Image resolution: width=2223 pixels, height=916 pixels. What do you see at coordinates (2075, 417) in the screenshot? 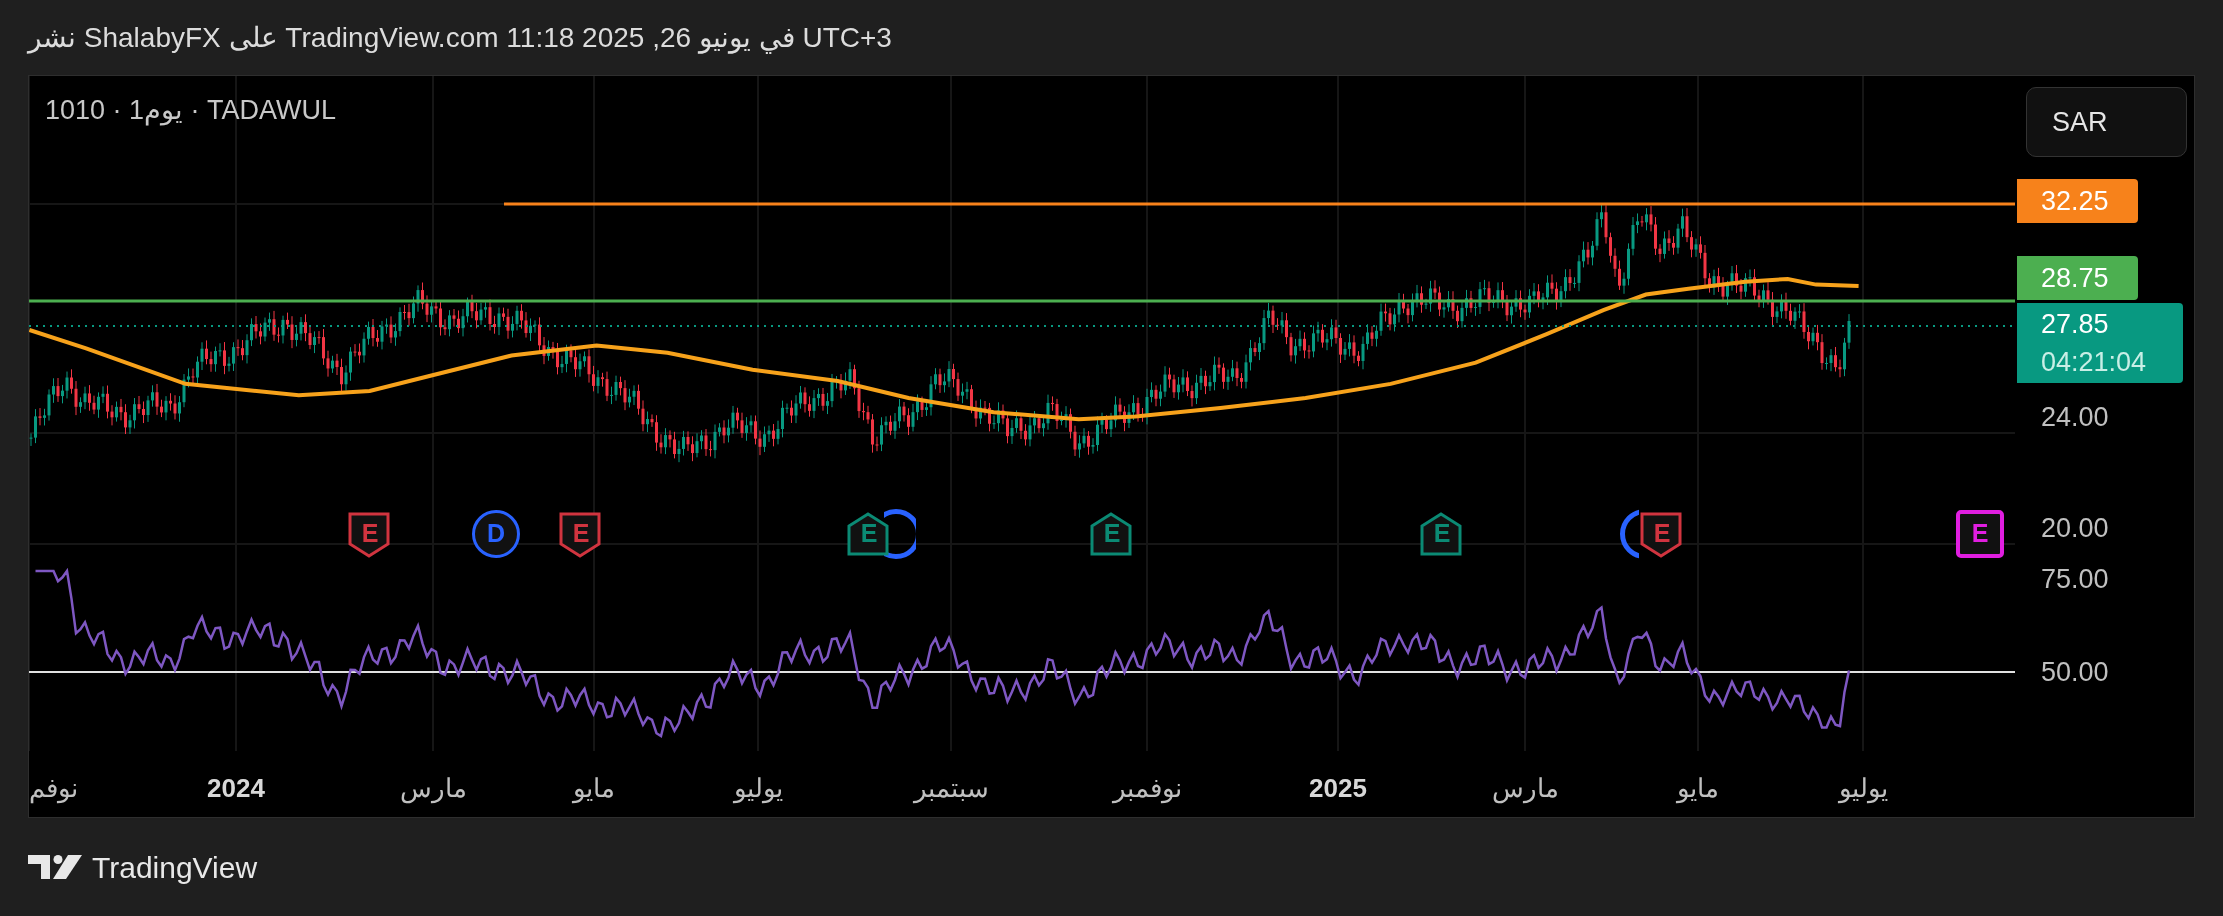
I see `price-label: 24.00` at bounding box center [2075, 417].